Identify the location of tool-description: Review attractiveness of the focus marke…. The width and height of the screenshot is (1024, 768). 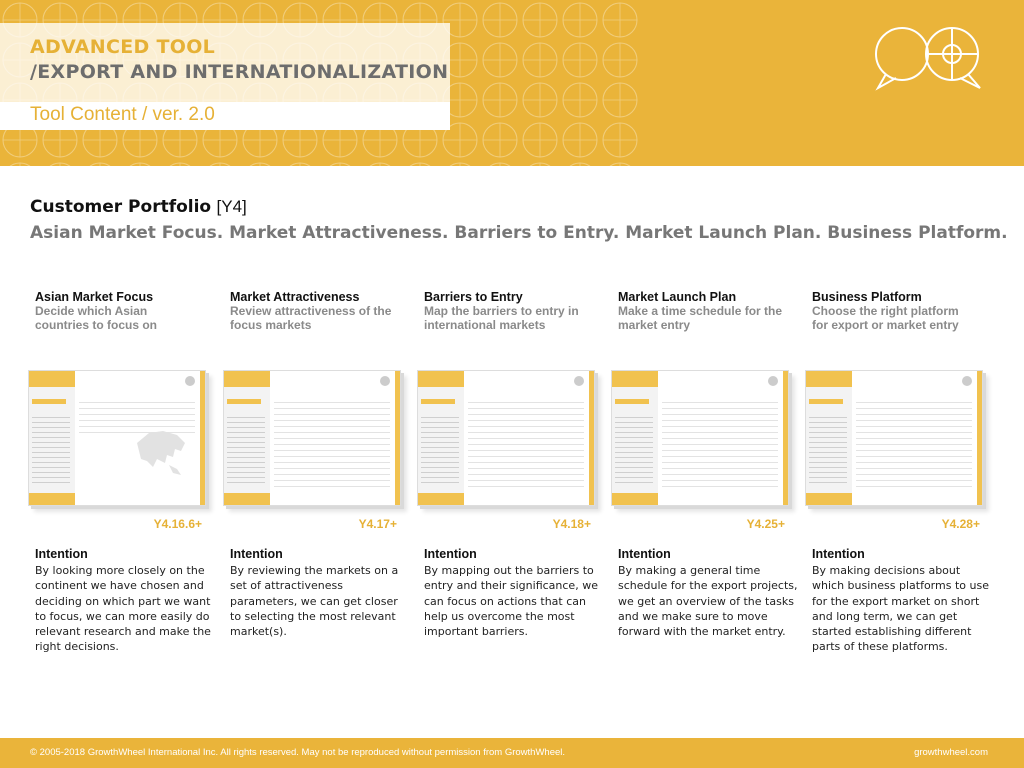
(311, 318).